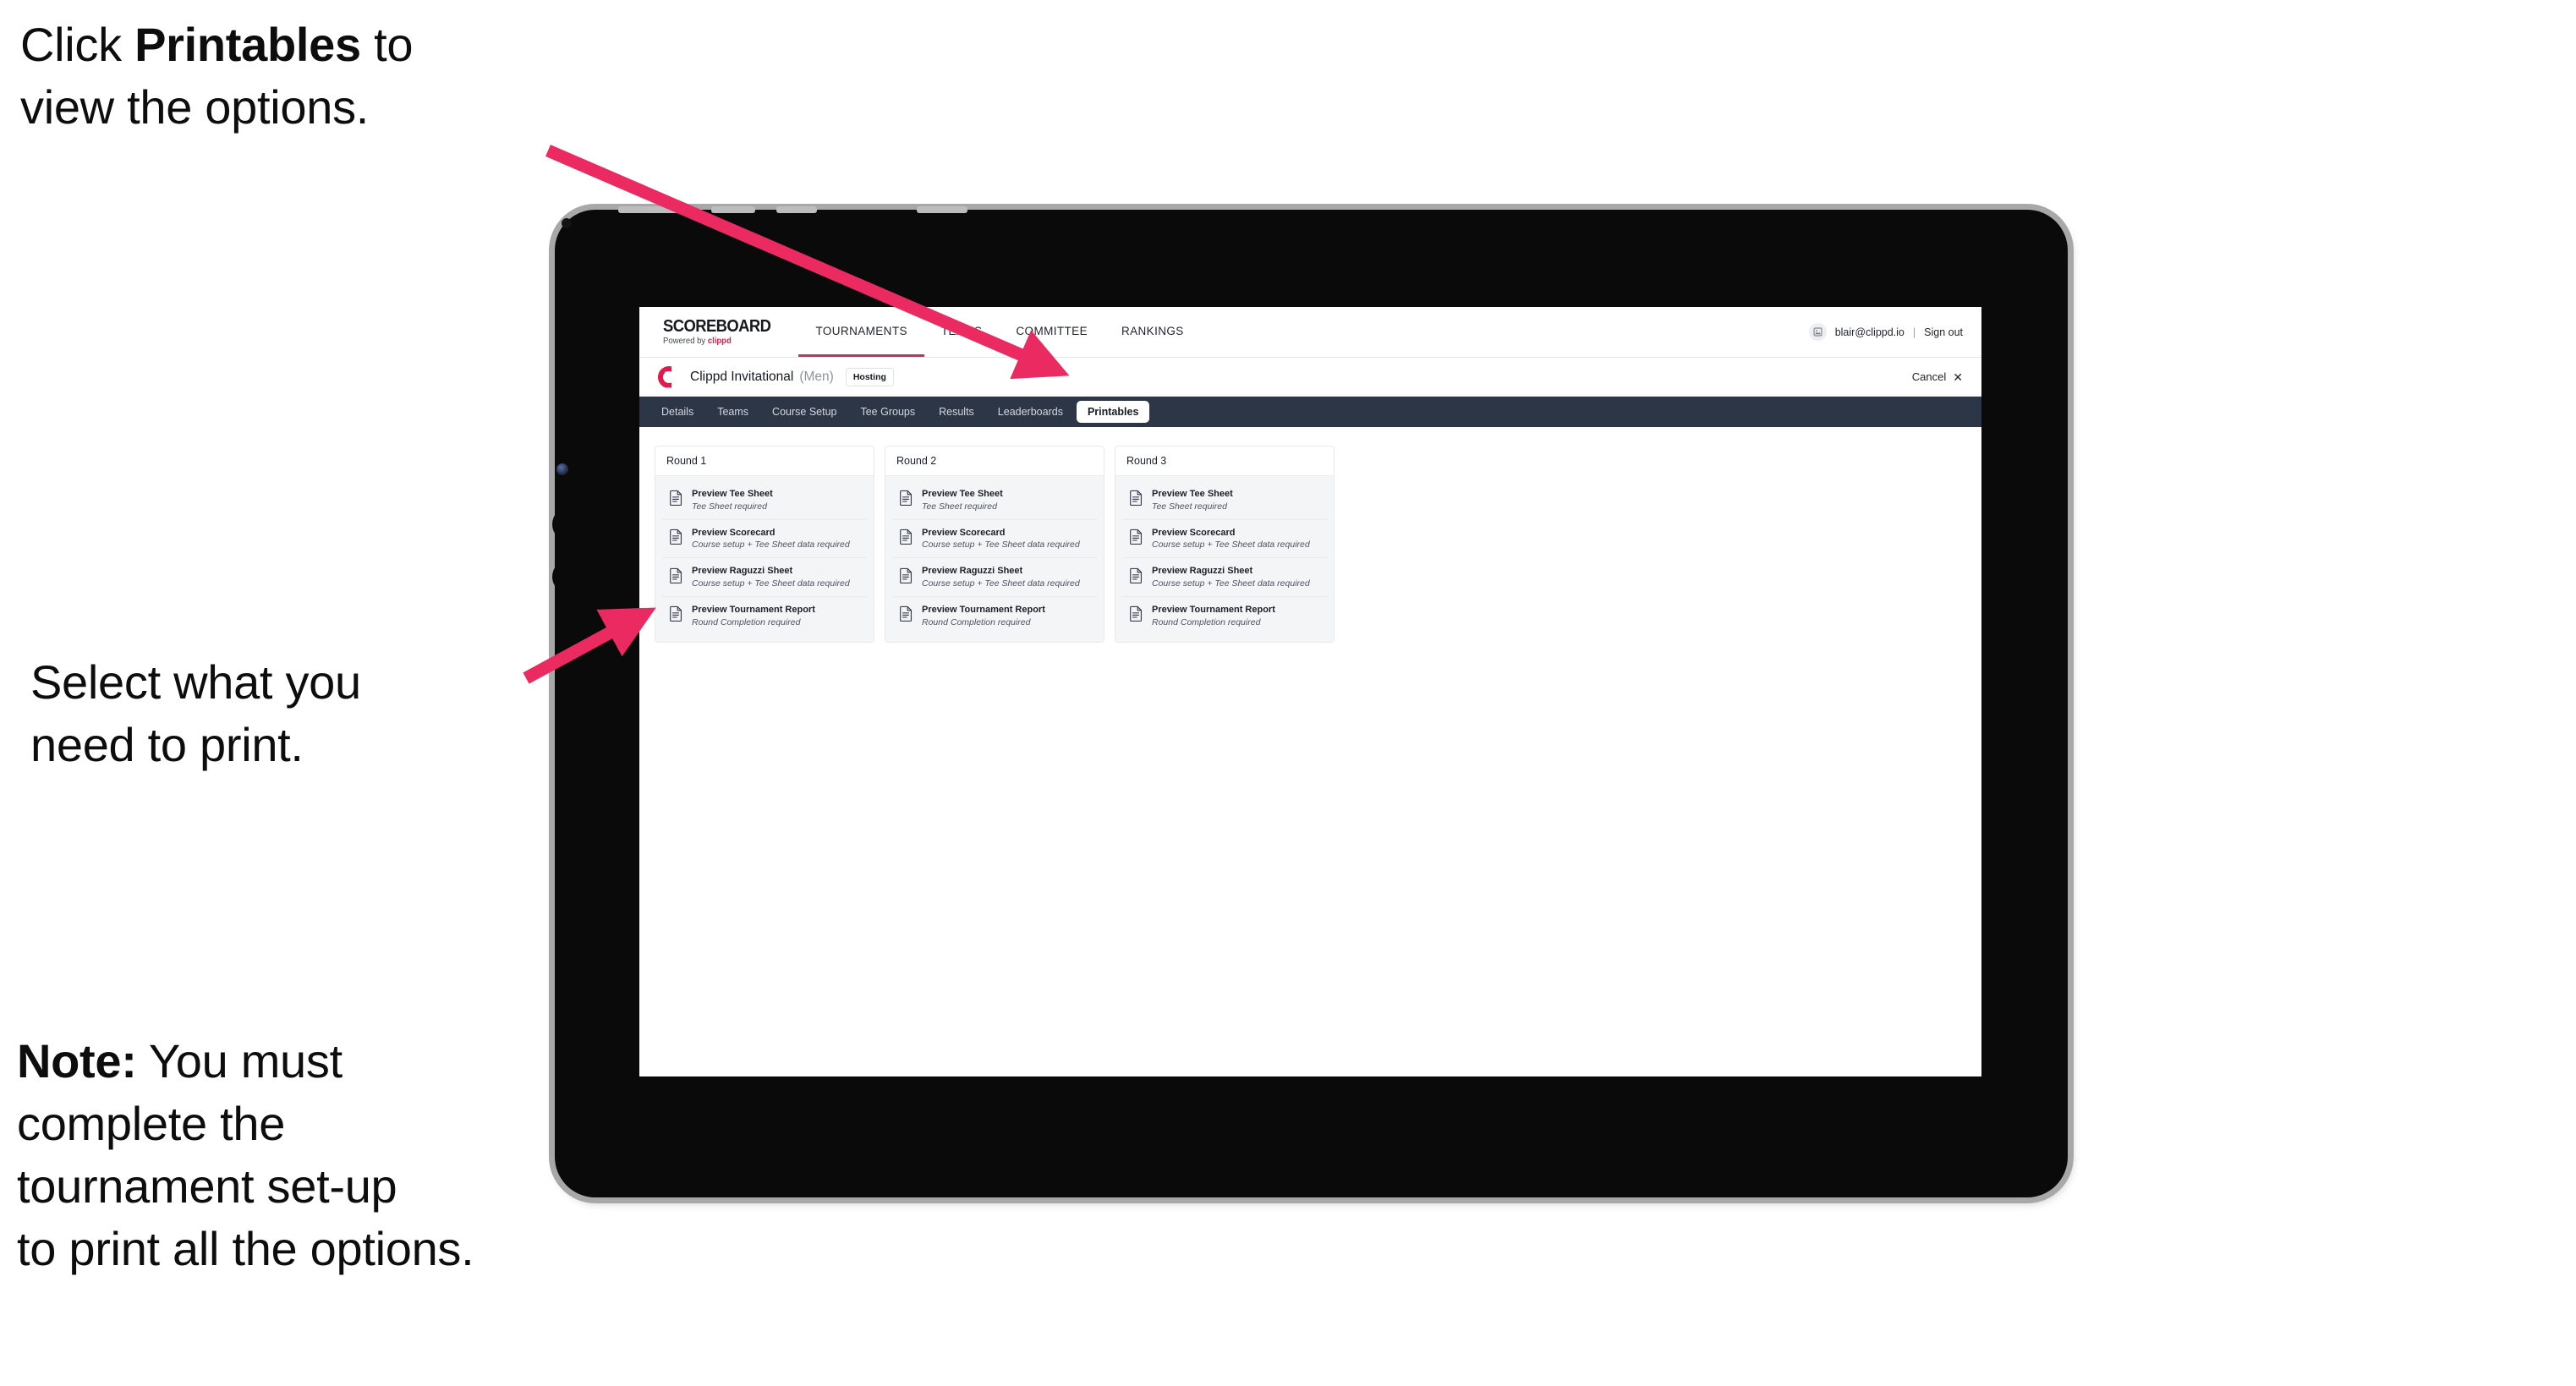 The width and height of the screenshot is (2576, 1386). I want to click on scoreboard-logo: SCOREBOARD Powered by clippd, so click(718, 332).